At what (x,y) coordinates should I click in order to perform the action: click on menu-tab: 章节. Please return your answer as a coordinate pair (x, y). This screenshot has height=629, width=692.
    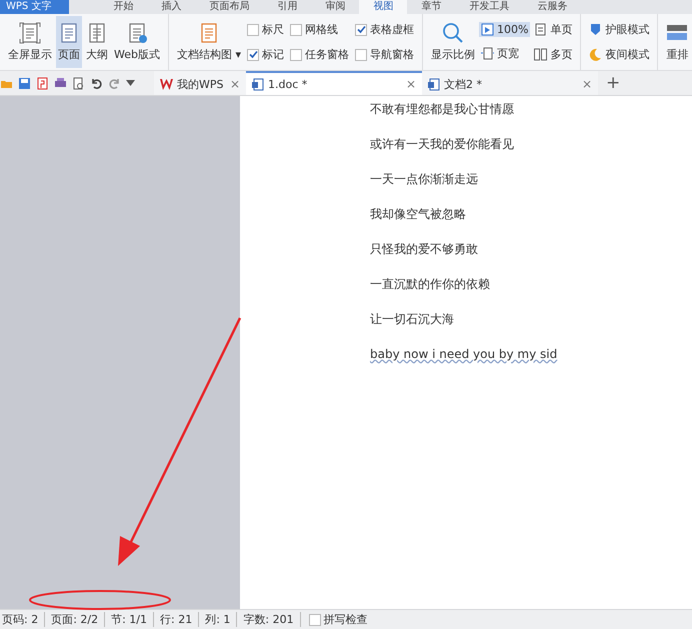
    Looking at the image, I should click on (431, 7).